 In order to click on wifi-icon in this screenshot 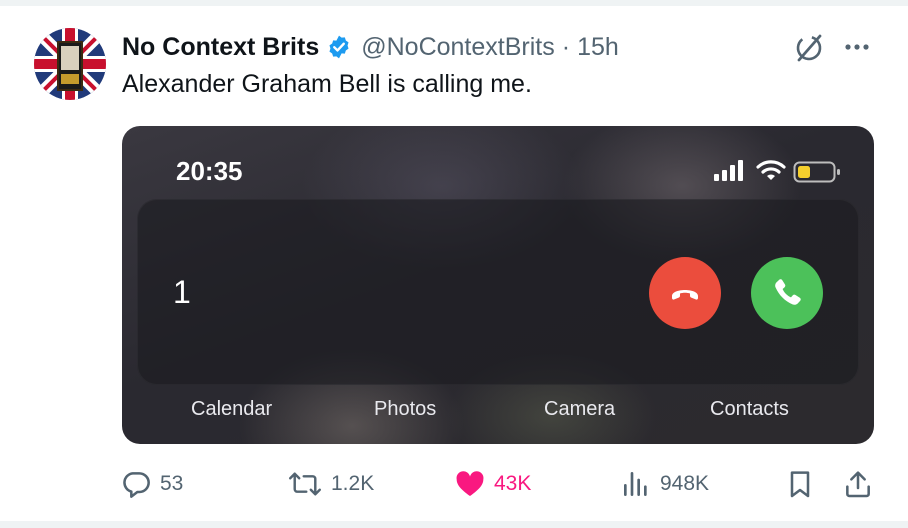, I will do `click(771, 170)`.